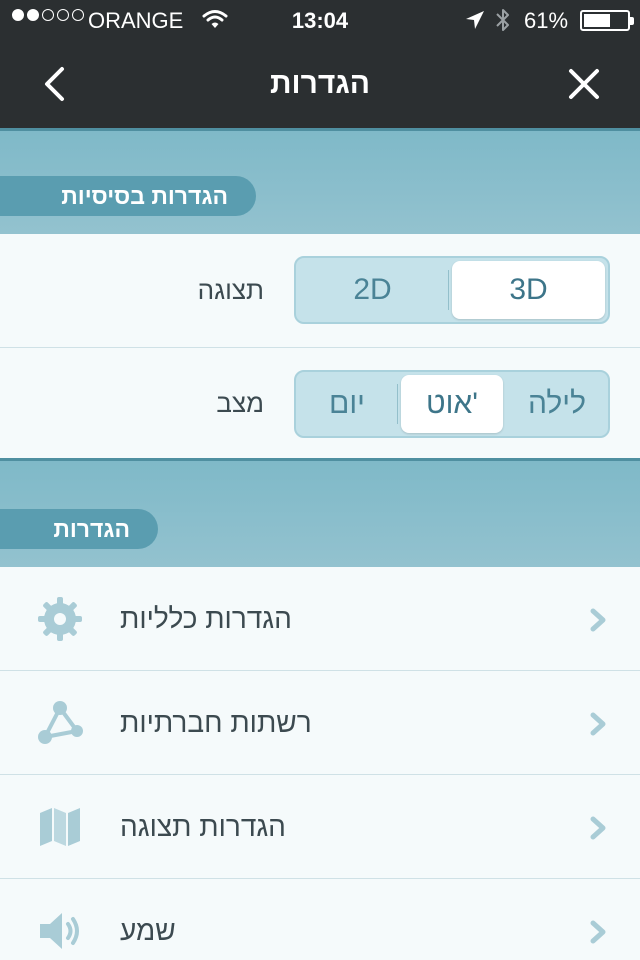 The height and width of the screenshot is (960, 640). Describe the element at coordinates (546, 20) in the screenshot. I see `battery-percent: 61%` at that location.